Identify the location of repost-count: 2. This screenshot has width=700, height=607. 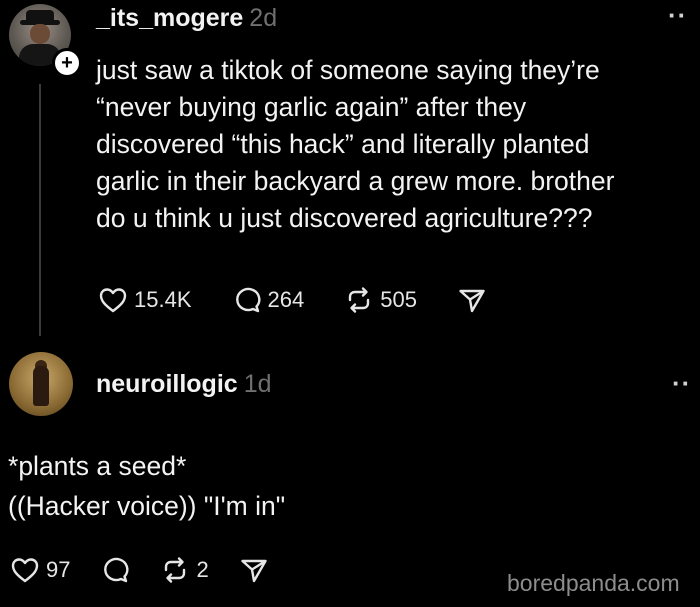
(202, 569).